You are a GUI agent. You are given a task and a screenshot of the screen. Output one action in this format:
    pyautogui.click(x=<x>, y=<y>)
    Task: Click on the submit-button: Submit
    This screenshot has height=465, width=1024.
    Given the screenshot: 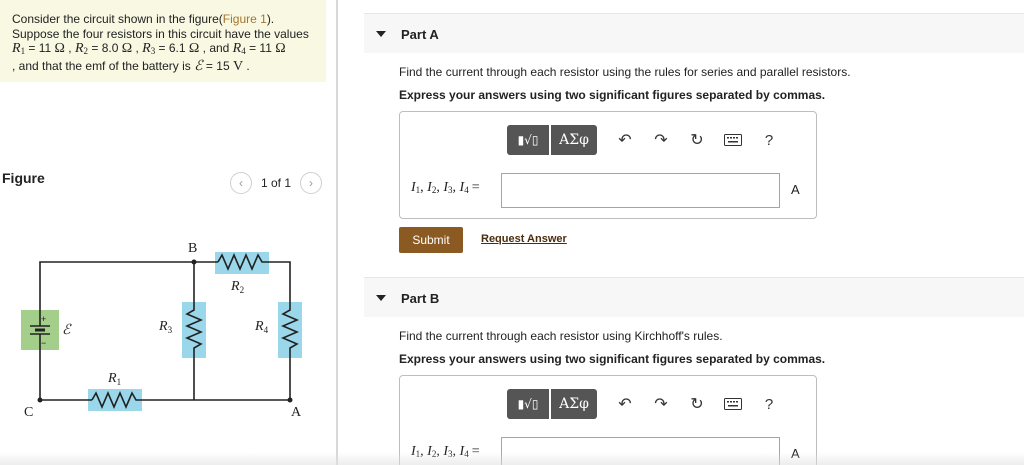 What is the action you would take?
    pyautogui.click(x=431, y=240)
    